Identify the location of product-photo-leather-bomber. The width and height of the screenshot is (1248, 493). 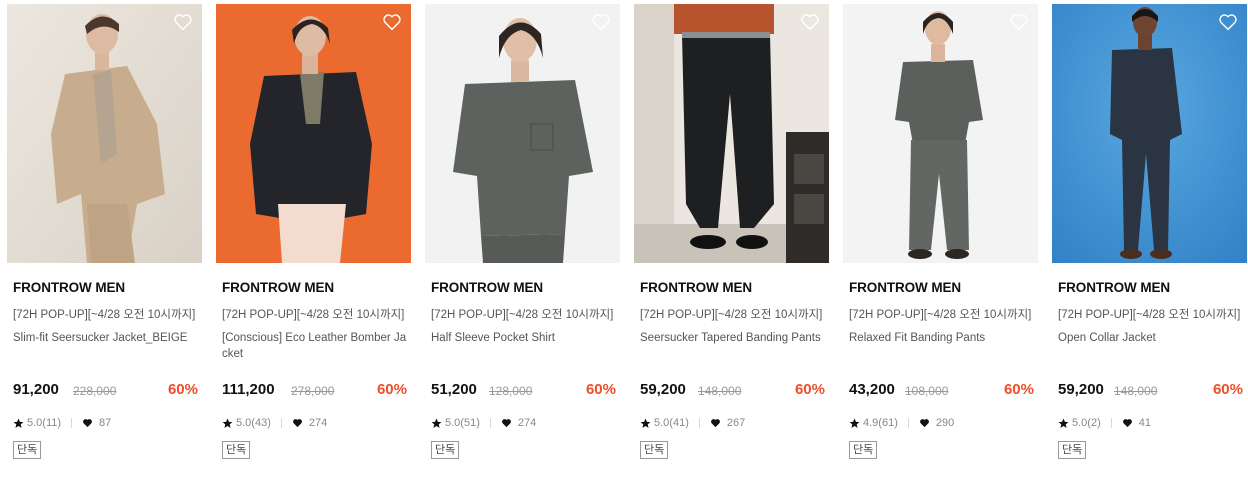
(313, 133).